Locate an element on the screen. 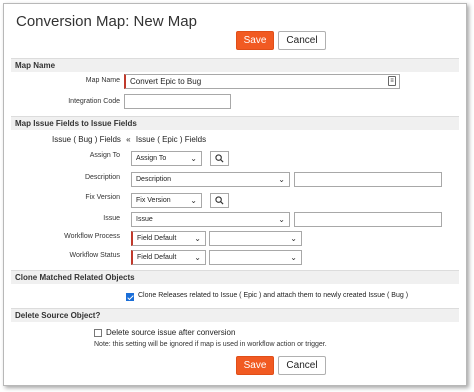  lookup-icon: ≡ is located at coordinates (392, 81).